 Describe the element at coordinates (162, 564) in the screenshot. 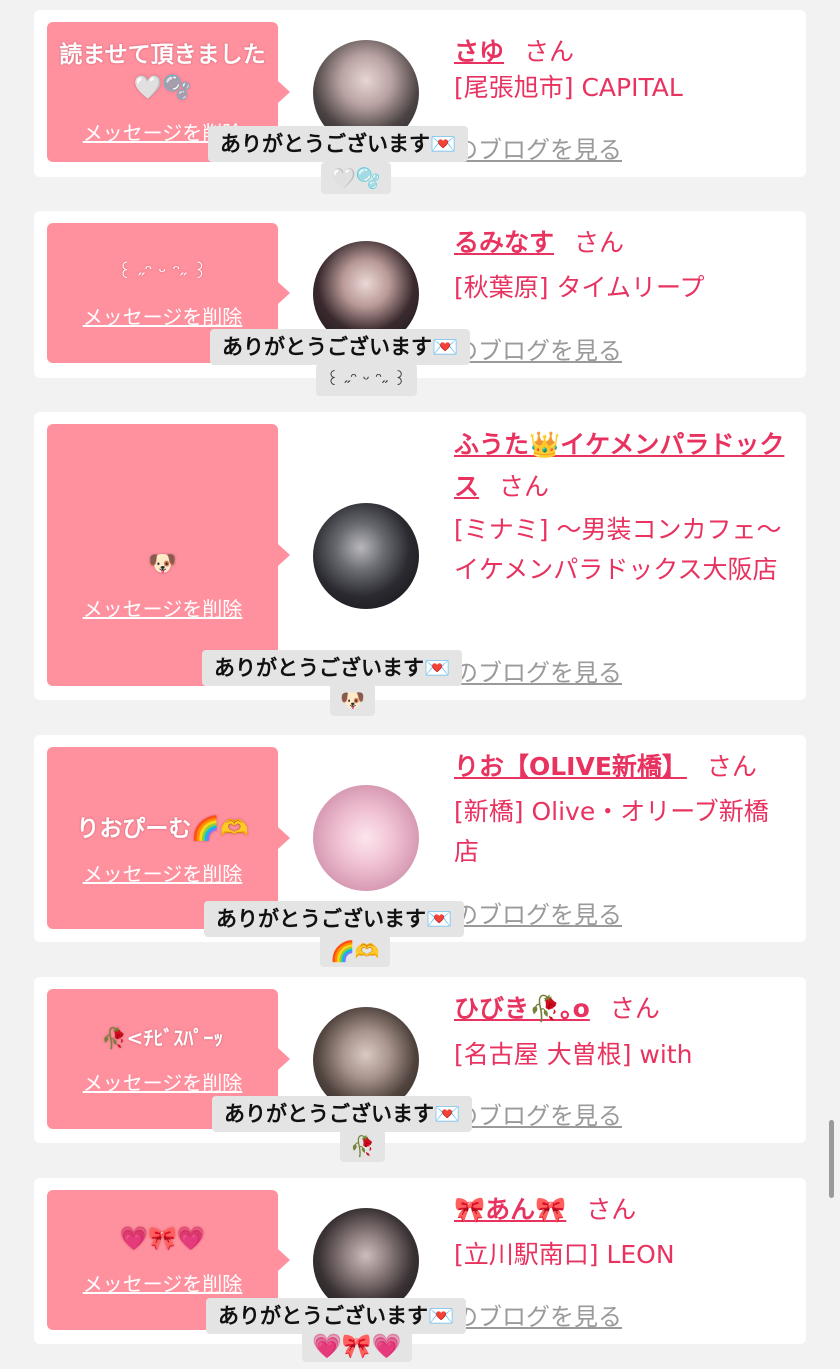

I see `bubble-message-text: 🐶` at that location.